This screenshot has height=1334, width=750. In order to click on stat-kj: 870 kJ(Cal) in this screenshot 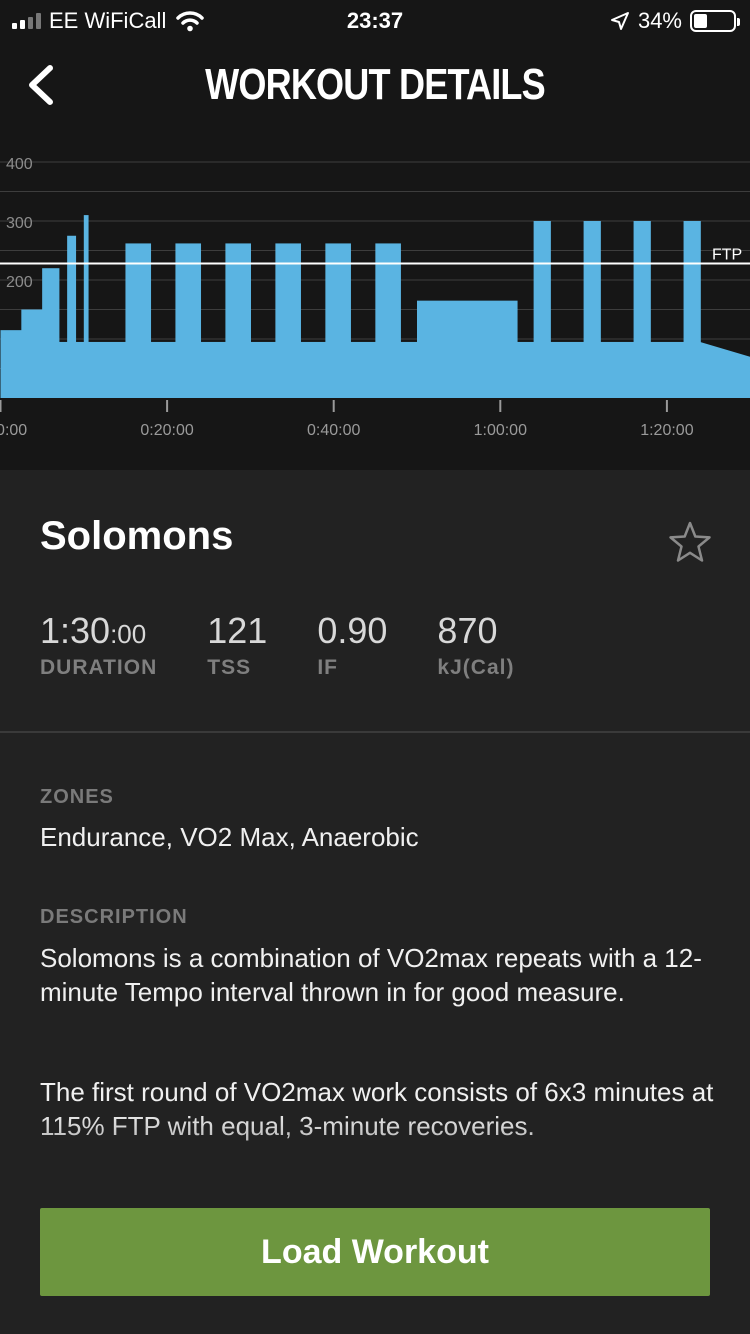, I will do `click(475, 645)`.